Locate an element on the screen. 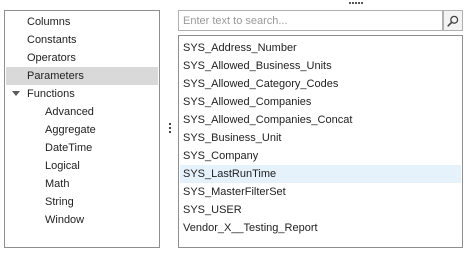 This screenshot has width=467, height=254. tree-item-label: Constants is located at coordinates (52, 40).